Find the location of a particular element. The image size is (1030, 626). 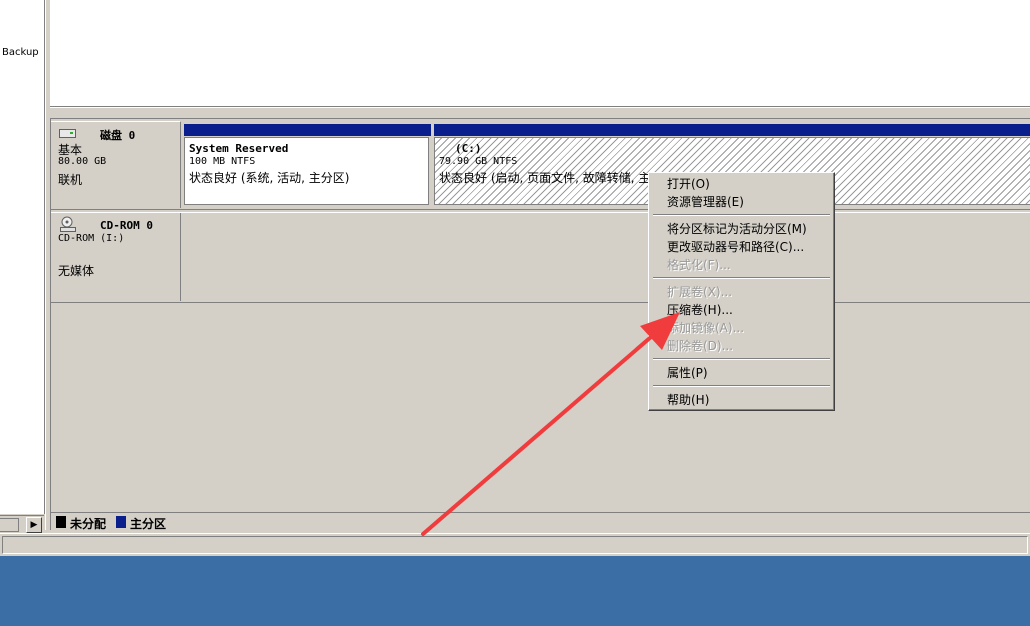

cdrom-0-drive: CD-ROM (I:) is located at coordinates (91, 238).